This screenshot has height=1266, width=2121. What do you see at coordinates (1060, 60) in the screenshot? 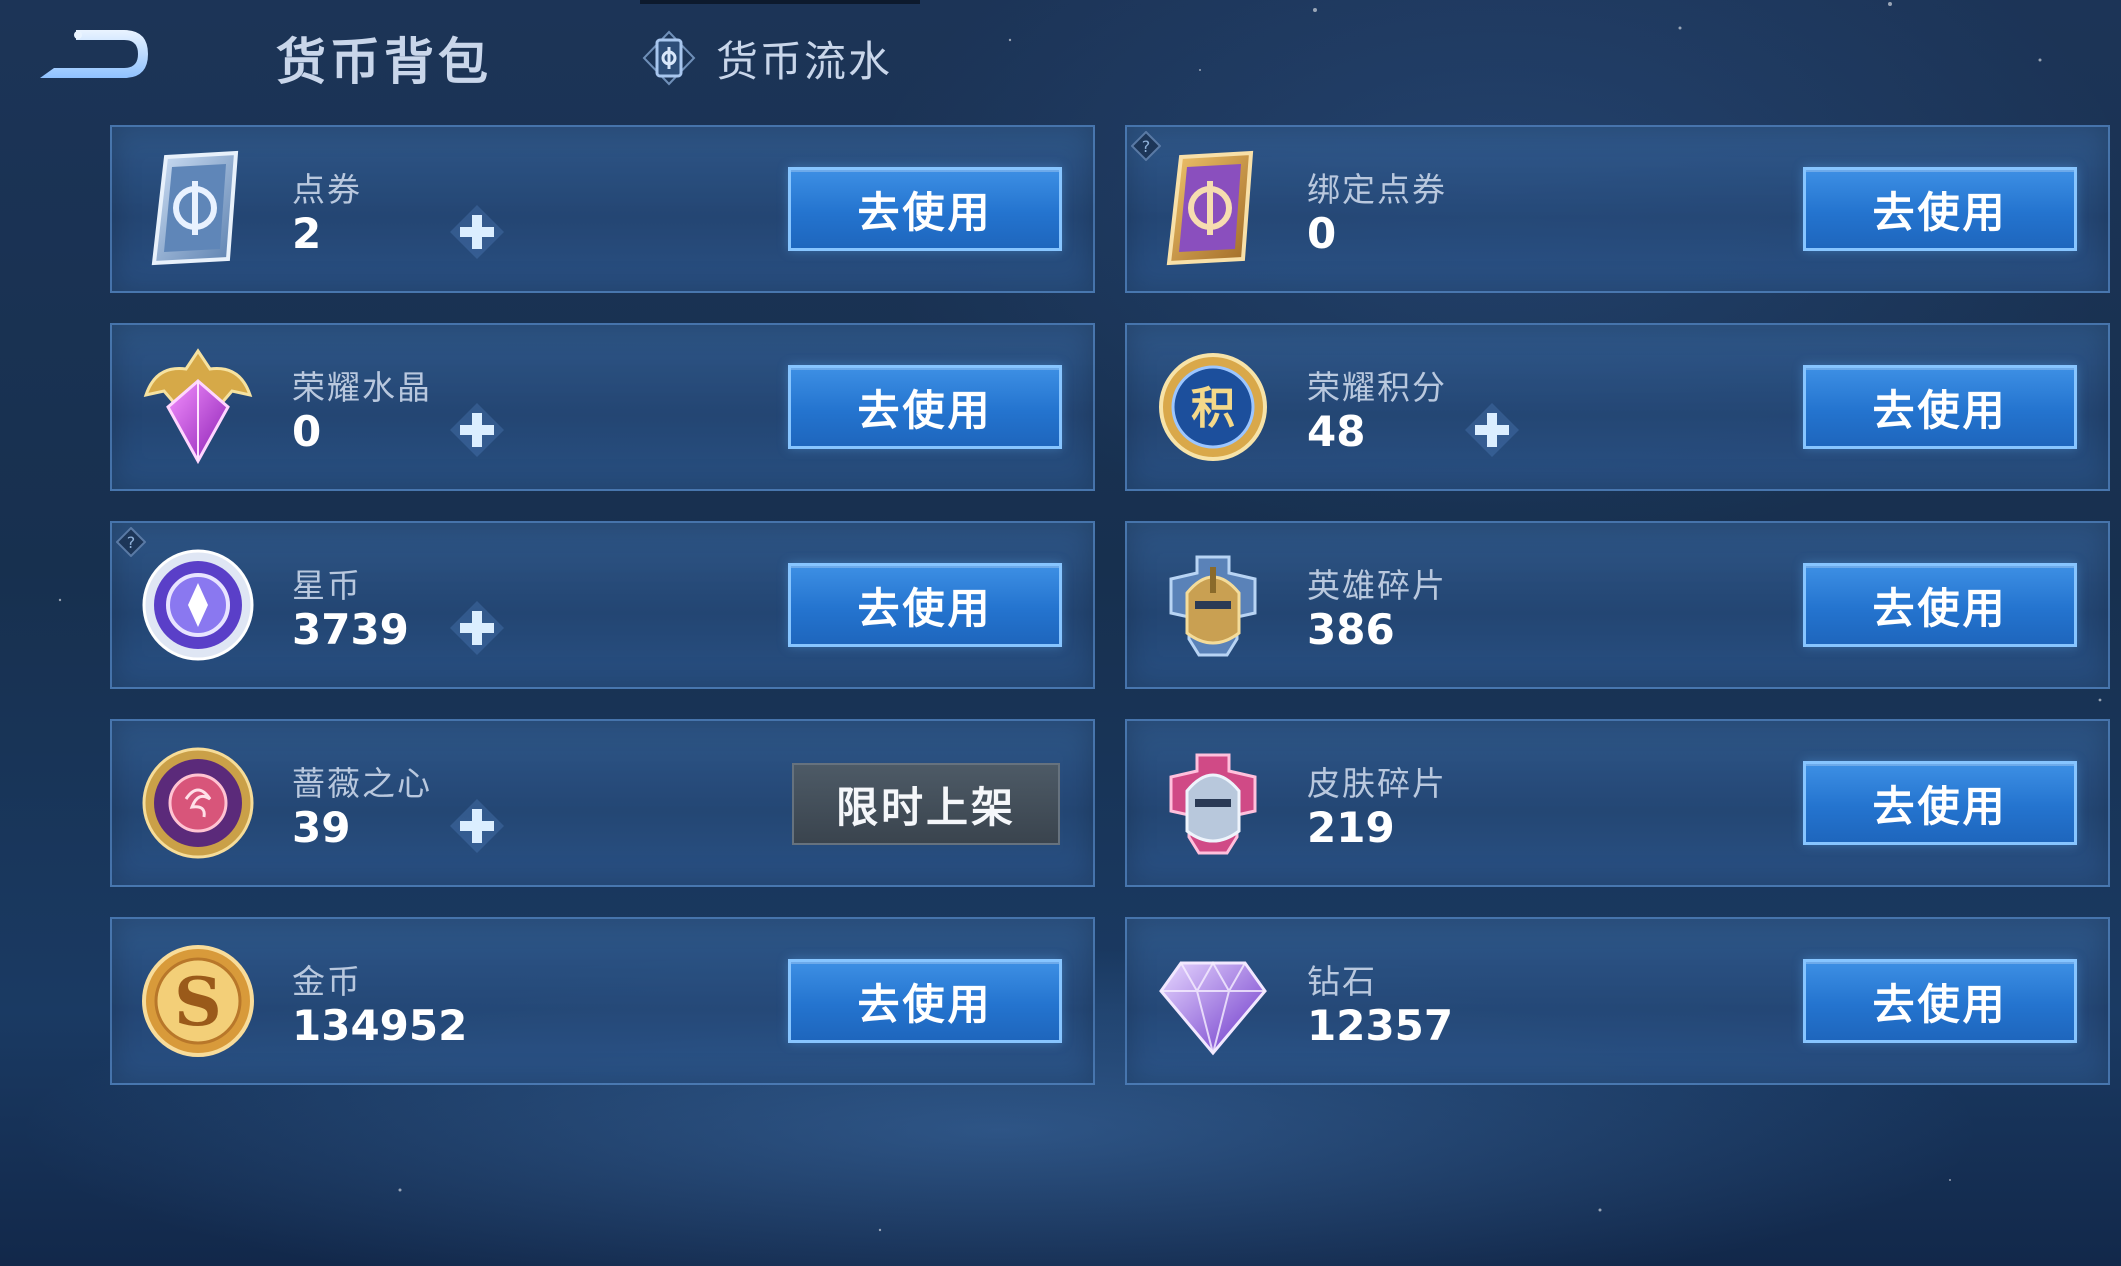
I see `header-bar: 货币背包 货币流水` at bounding box center [1060, 60].